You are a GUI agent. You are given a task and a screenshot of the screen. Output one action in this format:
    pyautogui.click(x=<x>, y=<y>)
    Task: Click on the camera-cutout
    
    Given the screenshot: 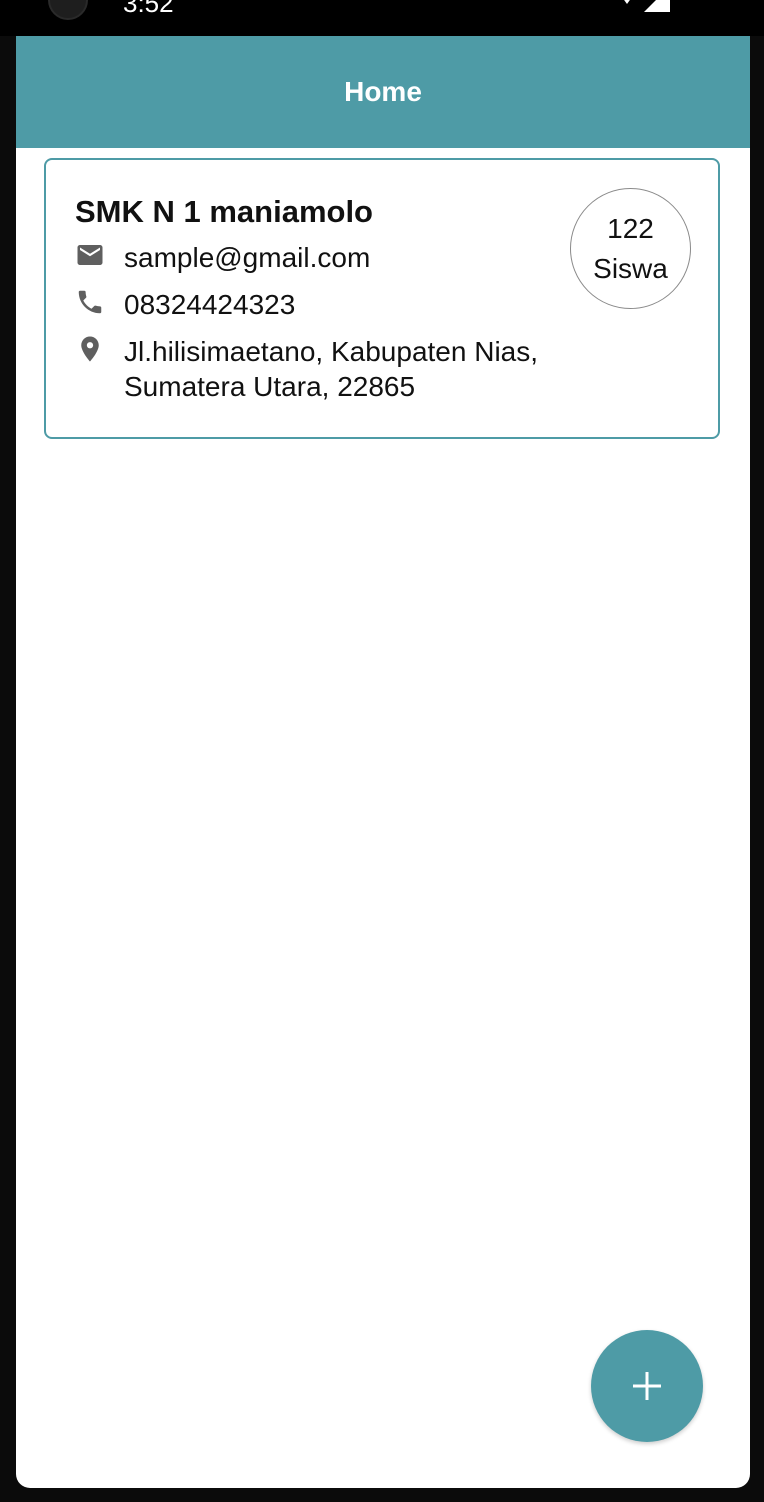 What is the action you would take?
    pyautogui.click(x=68, y=10)
    